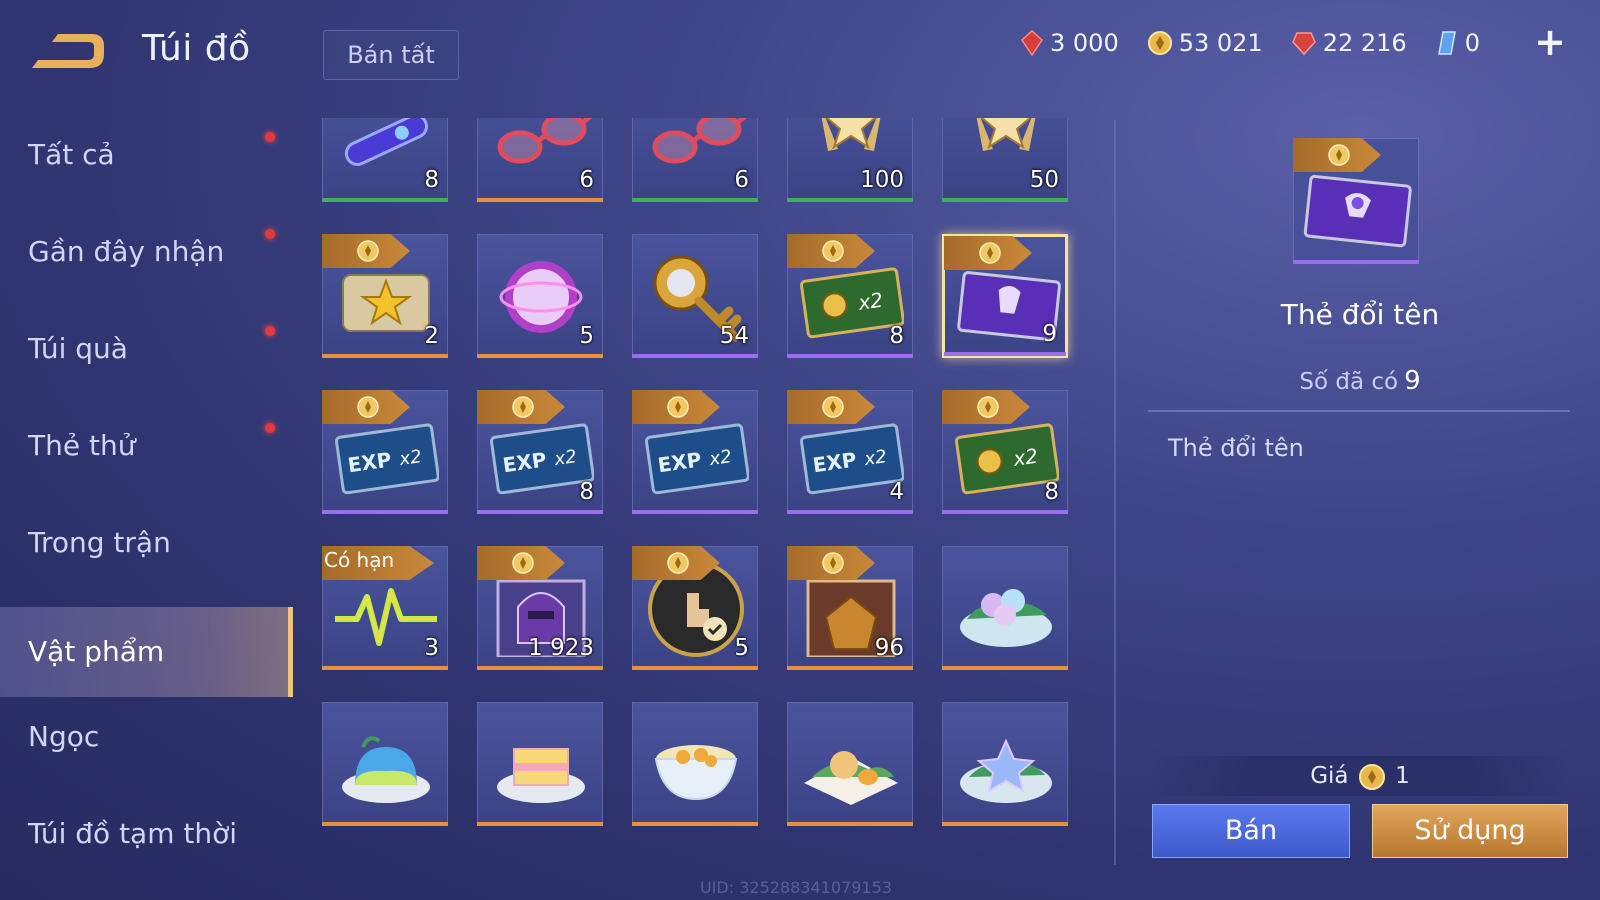 The image size is (1600, 900). What do you see at coordinates (1006, 770) in the screenshot?
I see `star-dish-icon-graphic` at bounding box center [1006, 770].